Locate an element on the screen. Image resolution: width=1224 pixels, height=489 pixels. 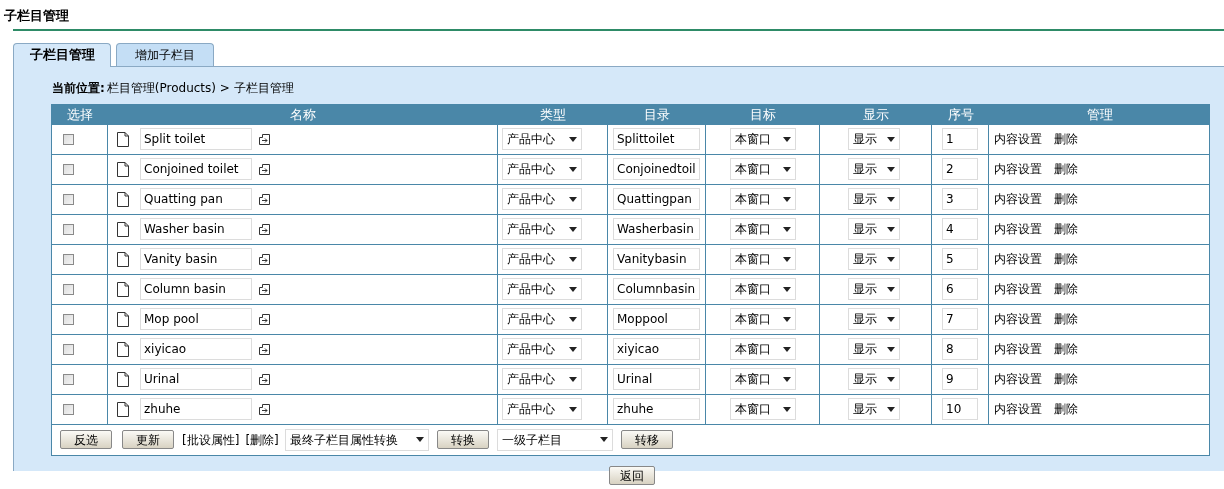
tab: 增加子栏目 is located at coordinates (165, 54).